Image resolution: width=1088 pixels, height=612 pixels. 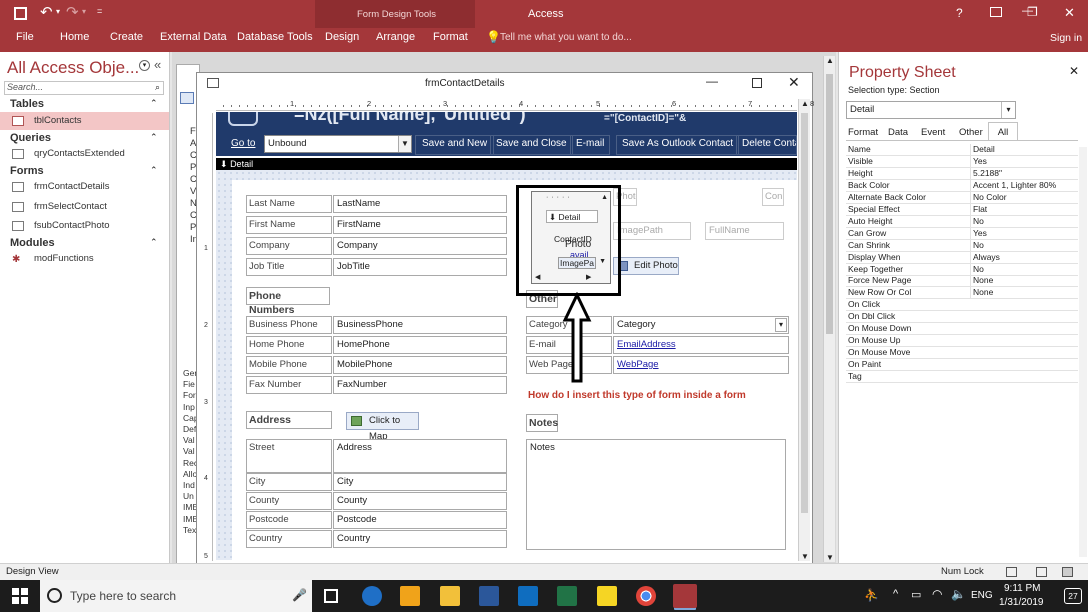 I want to click on form-scroll-down-icon: ▼, so click(x=805, y=556).